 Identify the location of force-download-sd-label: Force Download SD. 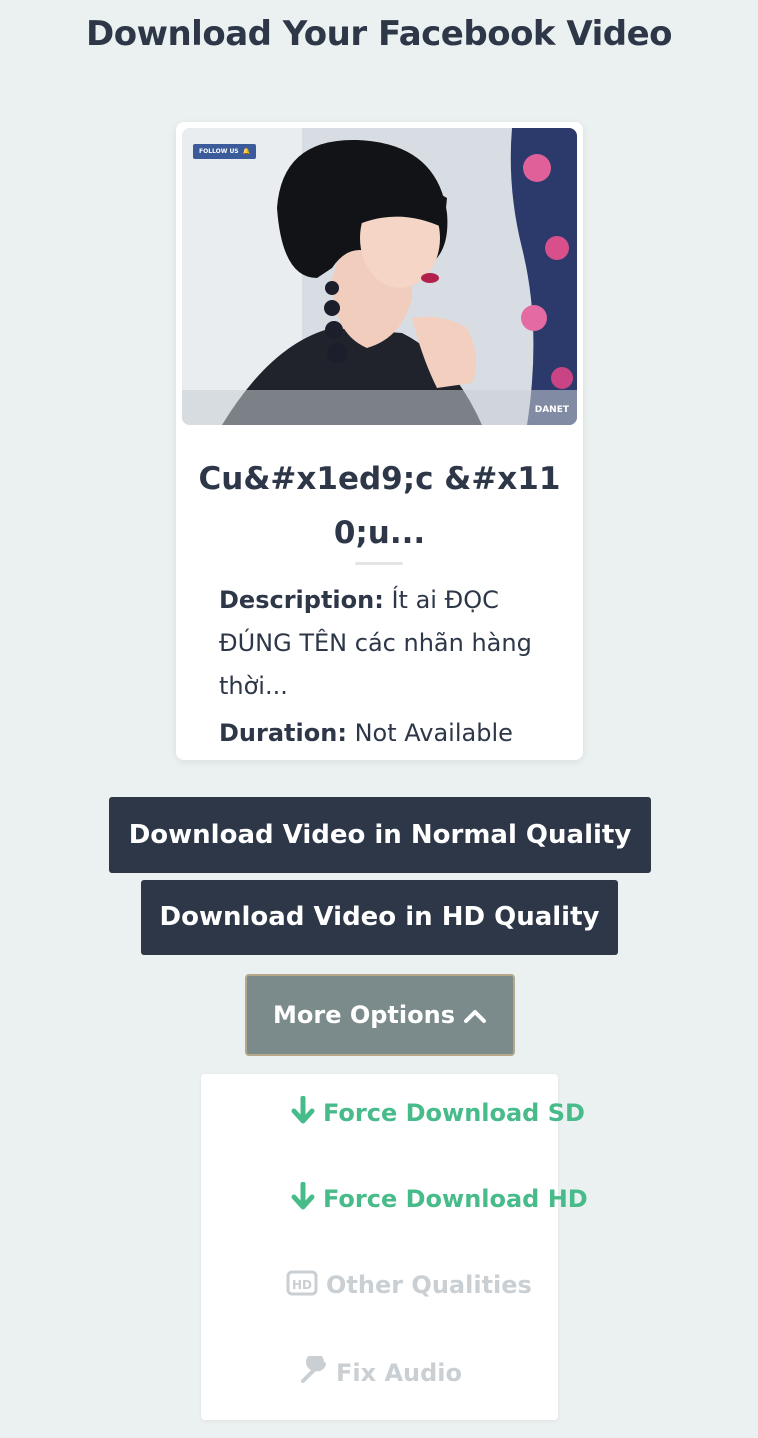
(454, 1113).